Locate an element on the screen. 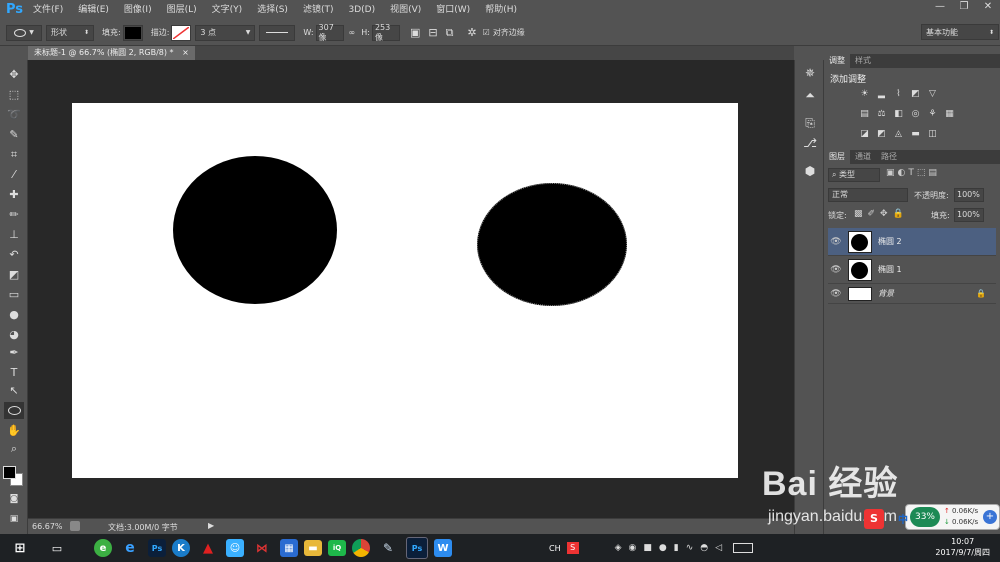 This screenshot has width=1000, height=562. sogou-icon: S is located at coordinates (874, 519).